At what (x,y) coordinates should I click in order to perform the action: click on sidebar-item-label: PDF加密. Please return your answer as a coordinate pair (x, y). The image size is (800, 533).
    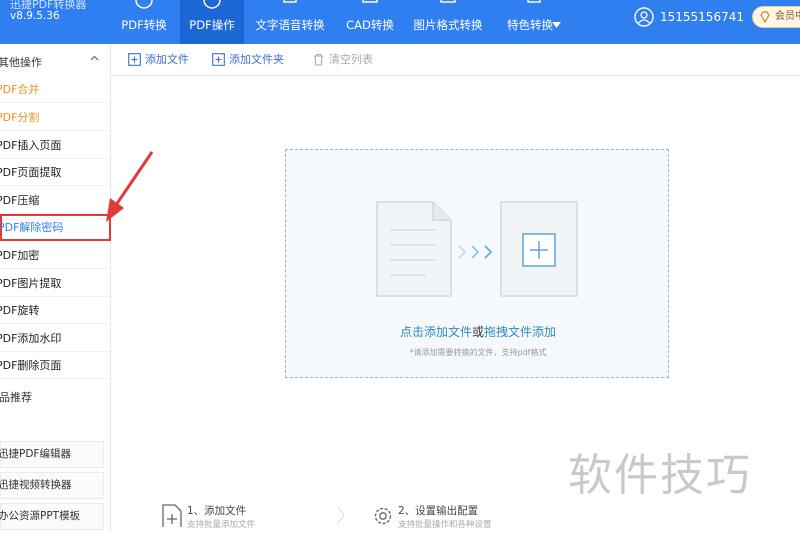
    Looking at the image, I should click on (20, 255).